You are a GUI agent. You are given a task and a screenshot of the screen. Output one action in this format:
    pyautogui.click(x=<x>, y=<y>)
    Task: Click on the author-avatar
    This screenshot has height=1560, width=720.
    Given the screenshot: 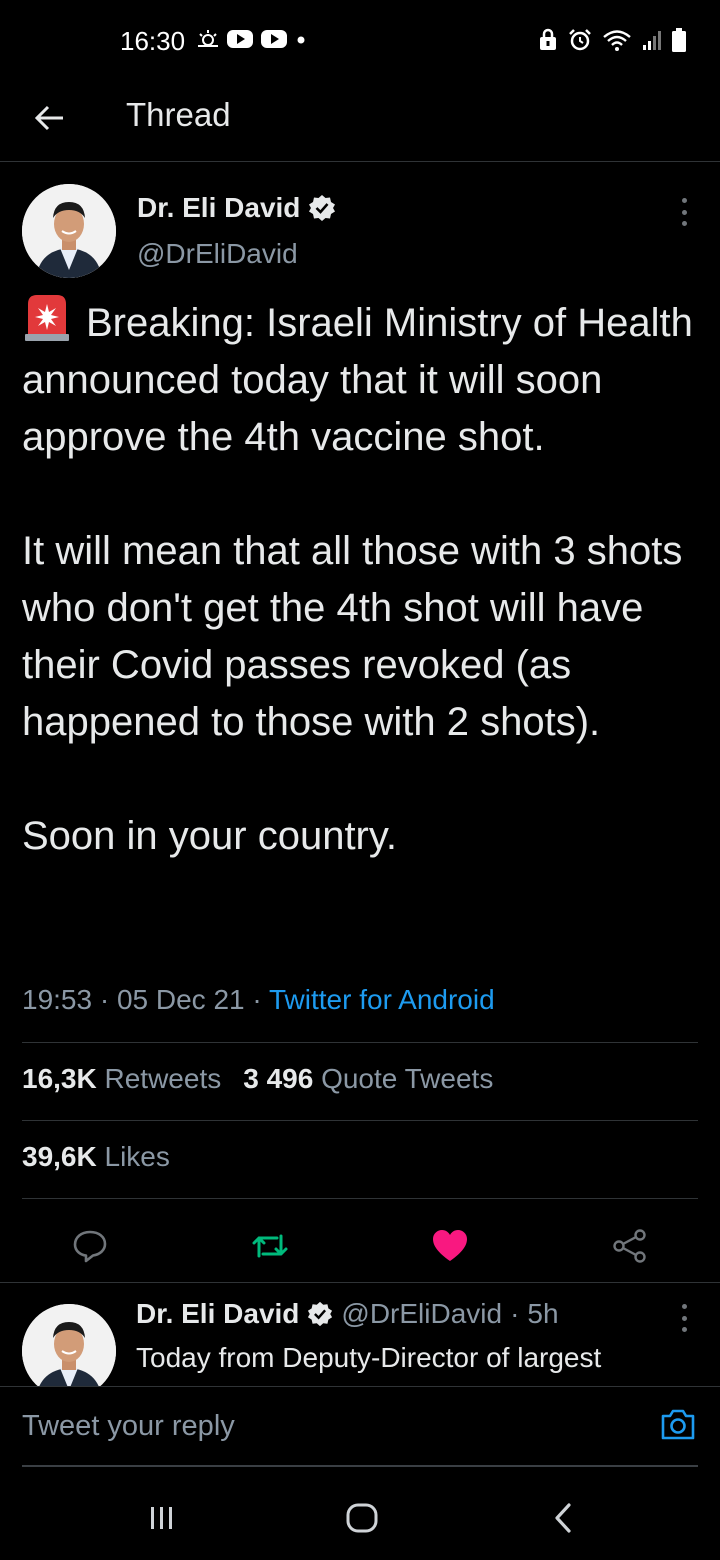 What is the action you would take?
    pyautogui.click(x=69, y=231)
    